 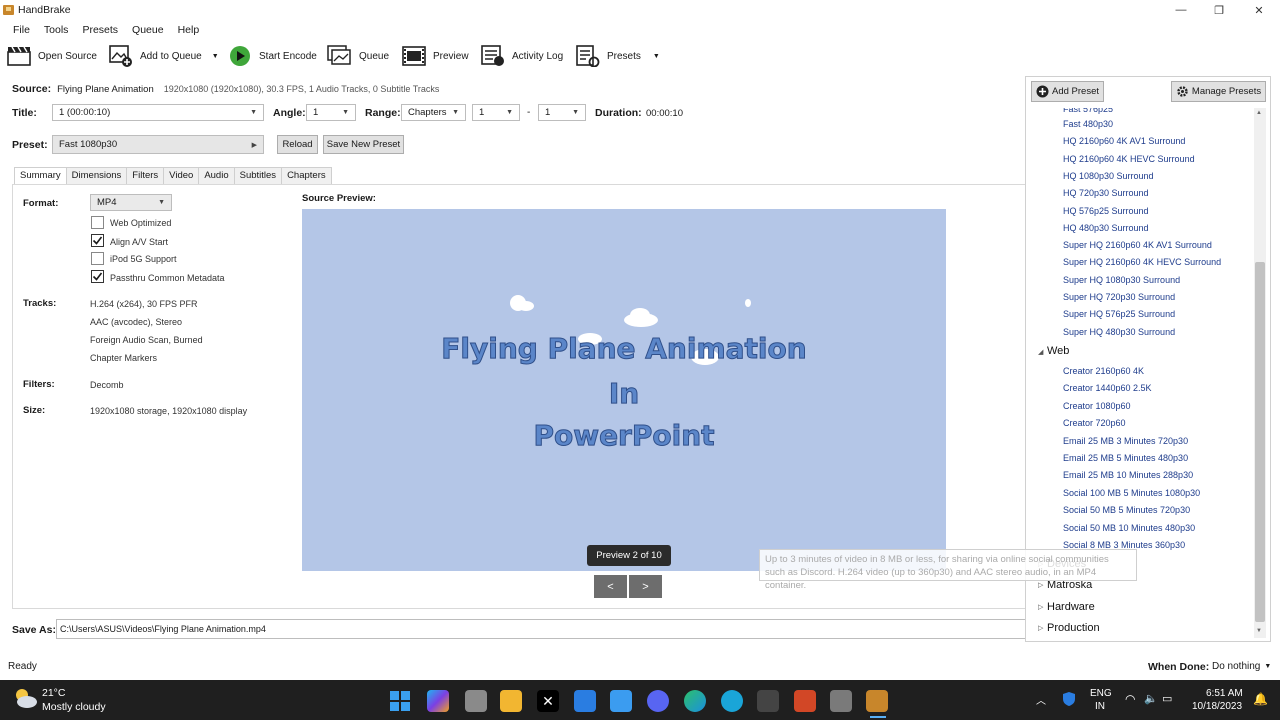 What do you see at coordinates (145, 175) in the screenshot?
I see `tab-filters: Filters` at bounding box center [145, 175].